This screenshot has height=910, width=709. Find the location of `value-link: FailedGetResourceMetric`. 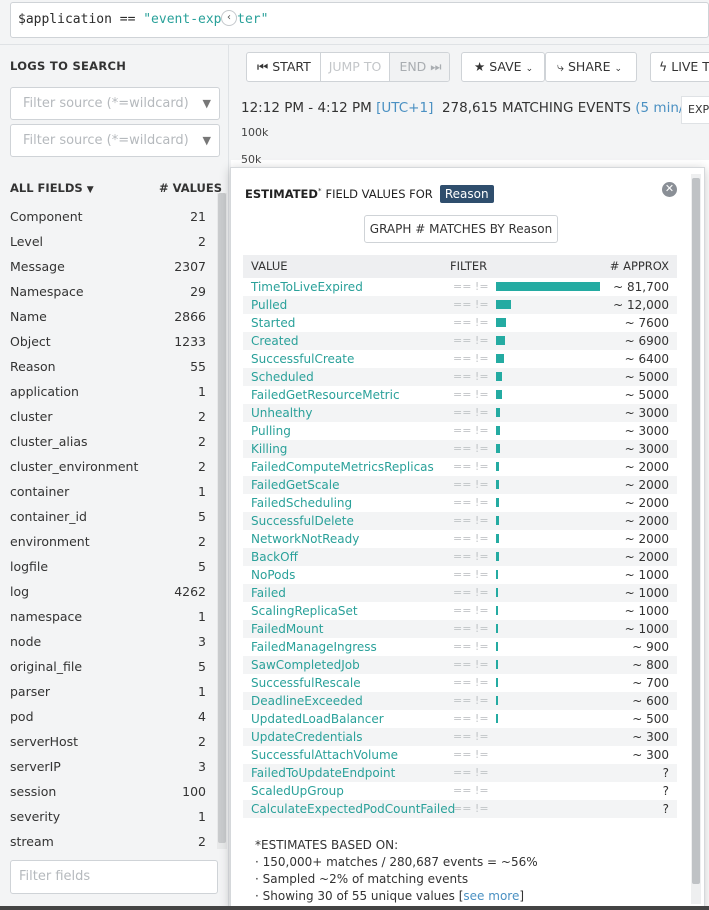

value-link: FailedGetResourceMetric is located at coordinates (325, 395).